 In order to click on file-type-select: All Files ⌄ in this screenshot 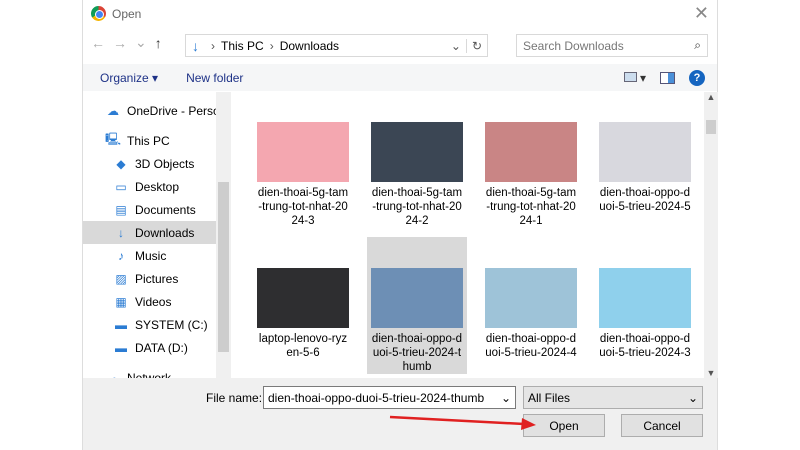, I will do `click(613, 397)`.